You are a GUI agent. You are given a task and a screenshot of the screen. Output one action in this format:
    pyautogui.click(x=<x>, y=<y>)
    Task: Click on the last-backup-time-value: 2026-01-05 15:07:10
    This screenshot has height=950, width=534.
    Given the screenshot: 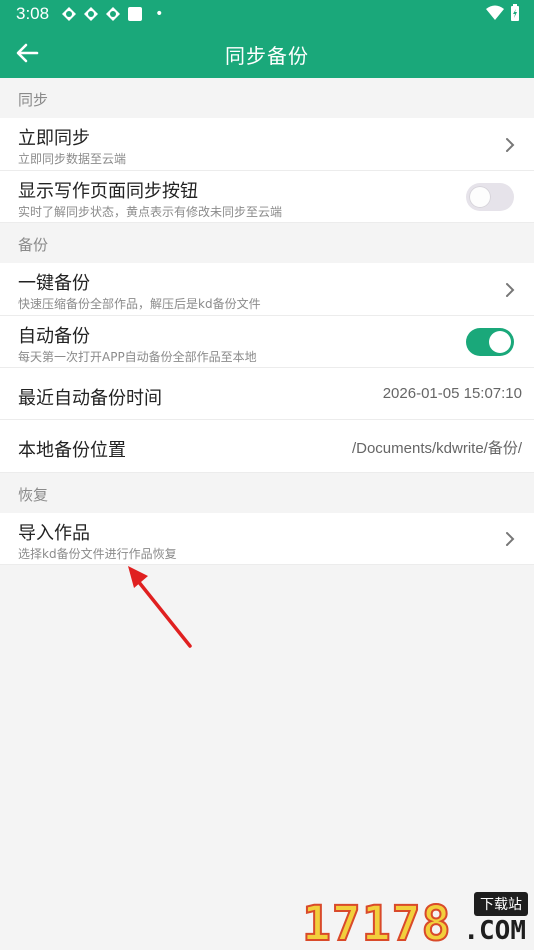 What is the action you would take?
    pyautogui.click(x=452, y=393)
    